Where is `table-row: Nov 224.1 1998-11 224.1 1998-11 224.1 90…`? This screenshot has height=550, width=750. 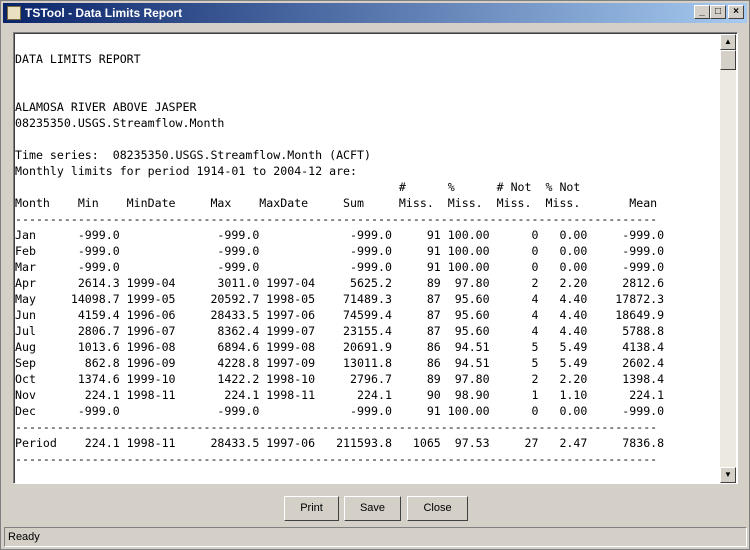 table-row: Nov 224.1 1998-11 224.1 1998-11 224.1 90… is located at coordinates (340, 395).